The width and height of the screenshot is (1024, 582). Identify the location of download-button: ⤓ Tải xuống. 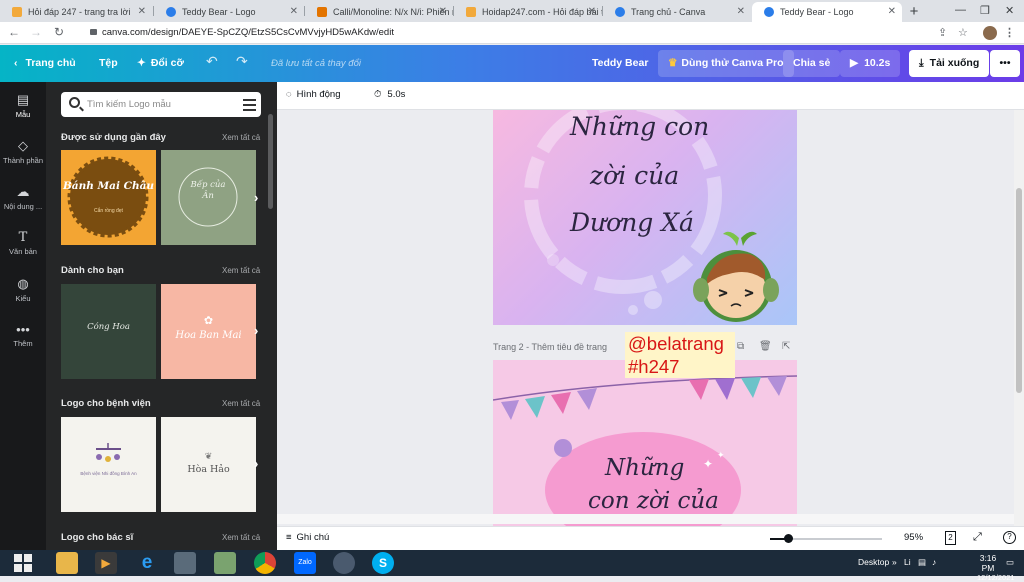
(949, 63).